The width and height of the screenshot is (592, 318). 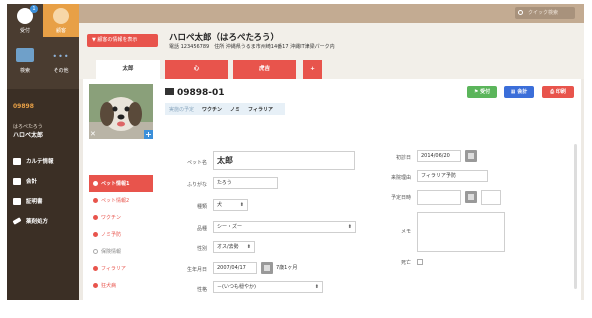 I want to click on submenu-label: ペット情報1, so click(x=115, y=184).